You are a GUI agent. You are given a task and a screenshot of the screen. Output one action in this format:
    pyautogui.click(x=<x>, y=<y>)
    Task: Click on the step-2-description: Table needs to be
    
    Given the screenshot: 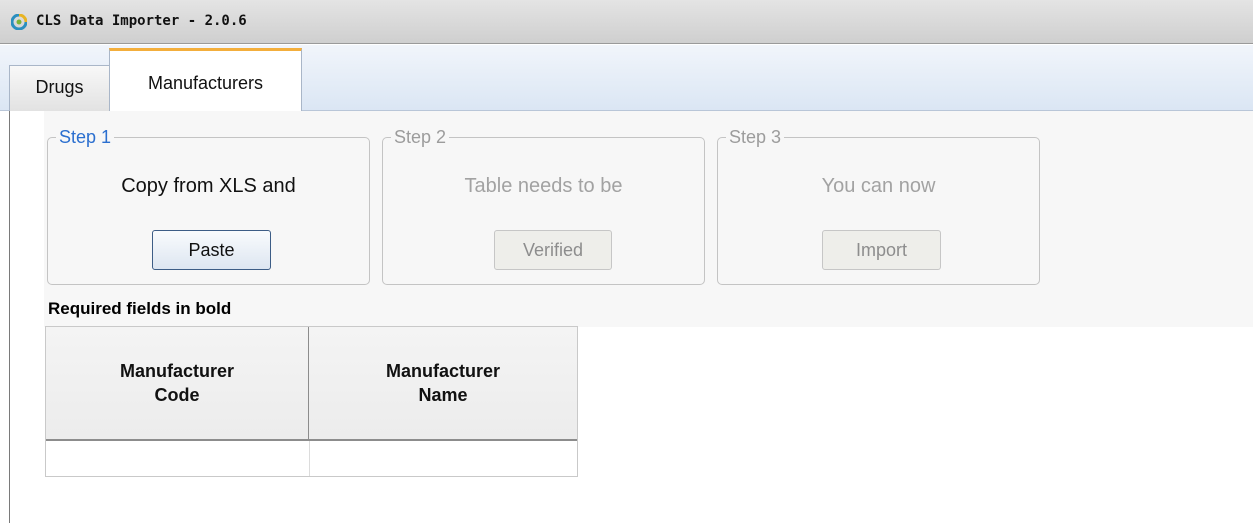 What is the action you would take?
    pyautogui.click(x=543, y=186)
    